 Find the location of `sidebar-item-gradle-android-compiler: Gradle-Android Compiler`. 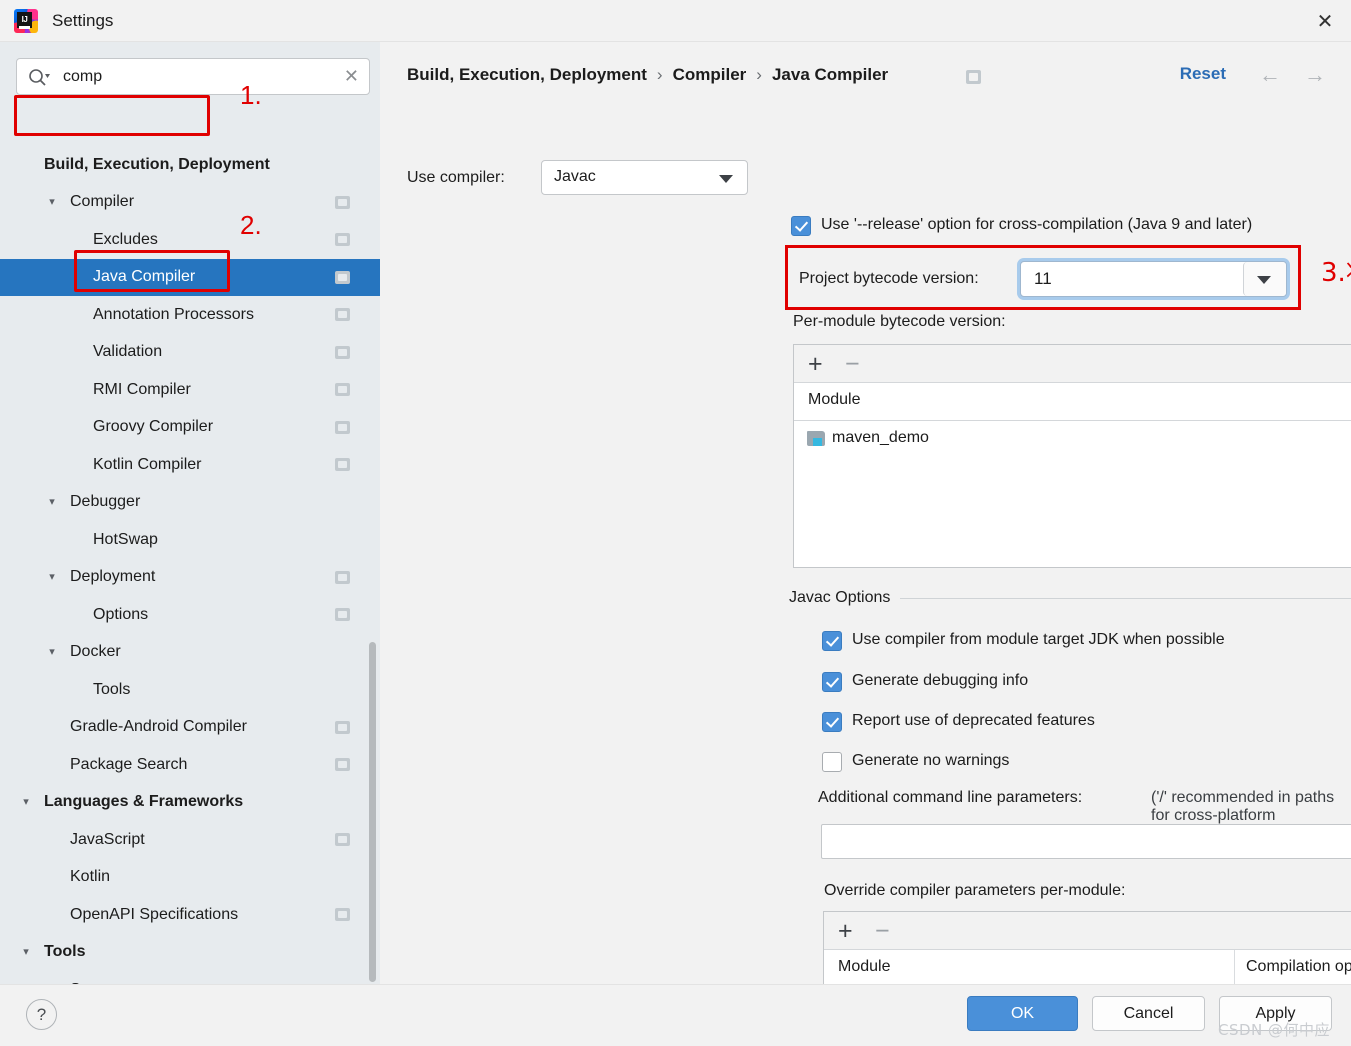

sidebar-item-gradle-android-compiler: Gradle-Android Compiler is located at coordinates (190, 728).